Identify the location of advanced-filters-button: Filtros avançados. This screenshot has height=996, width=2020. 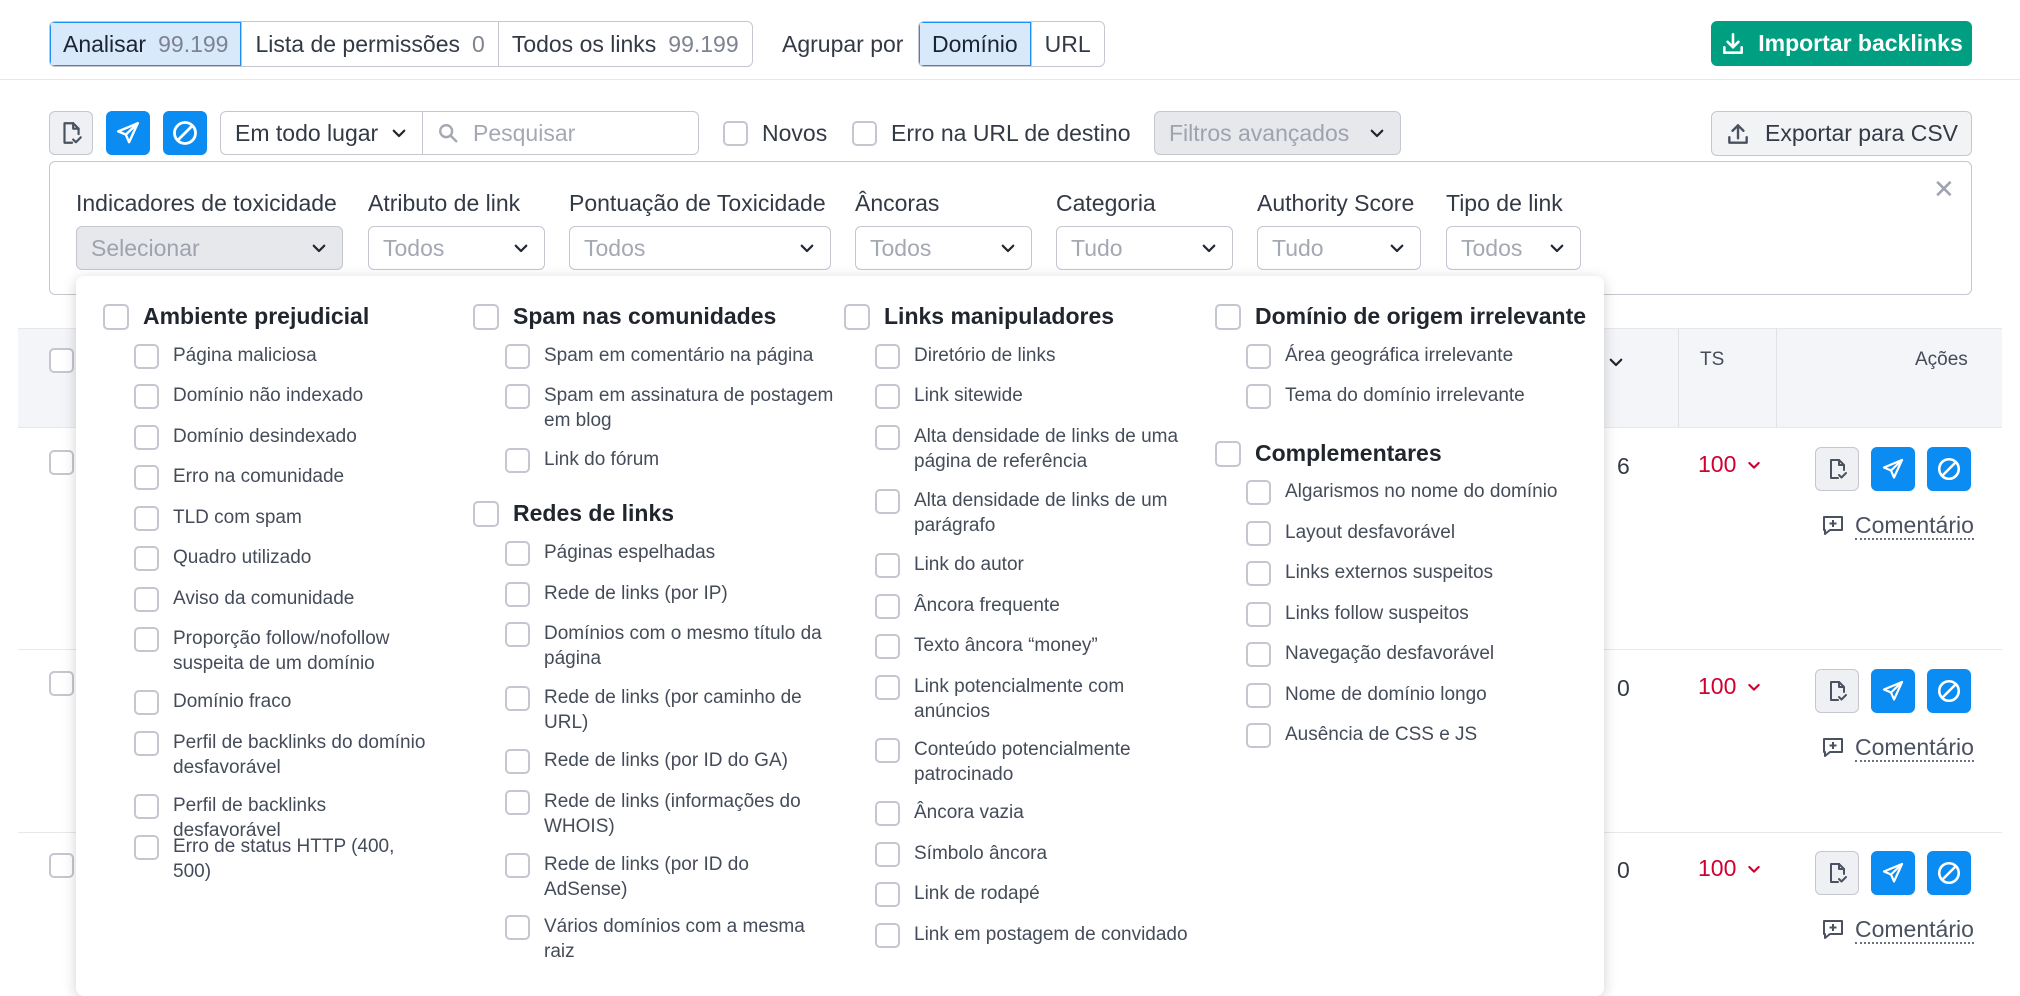
(1277, 133).